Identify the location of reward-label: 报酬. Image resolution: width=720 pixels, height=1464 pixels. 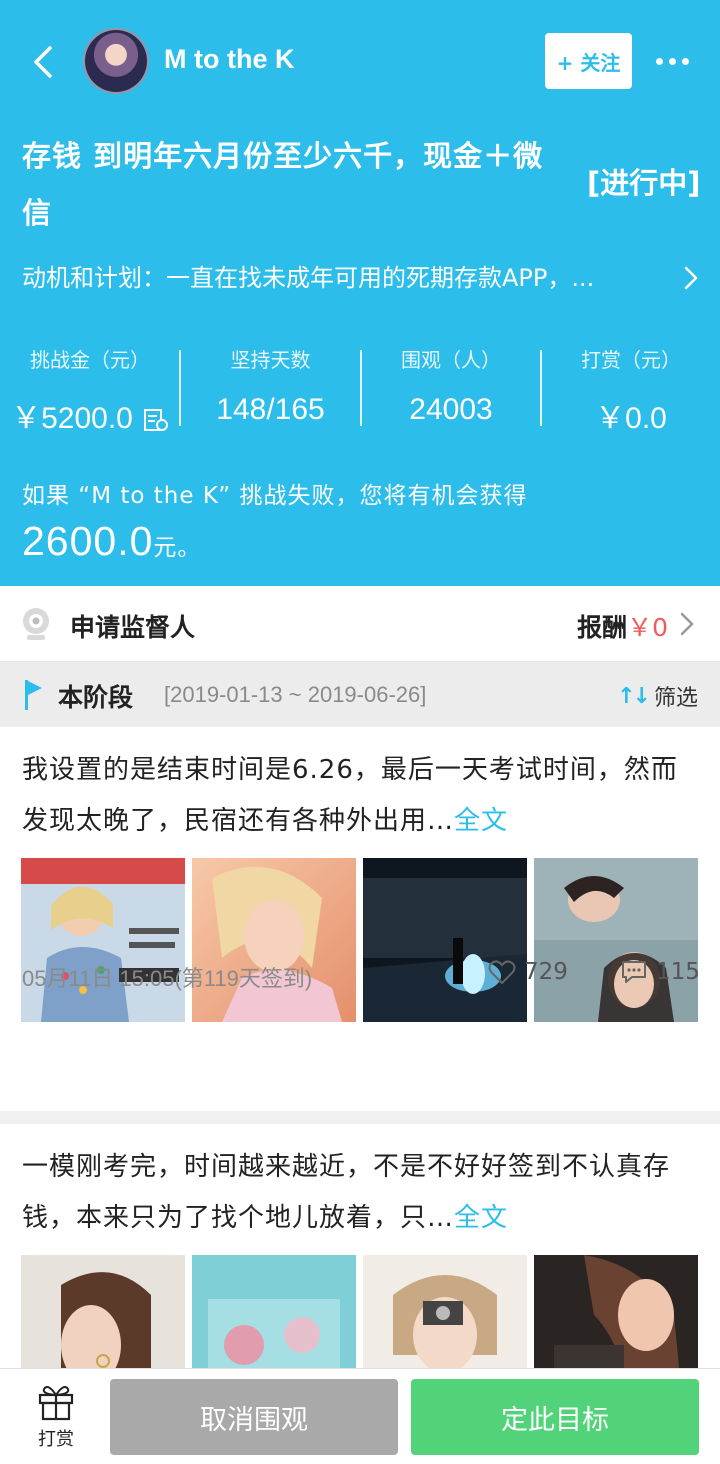
(602, 627).